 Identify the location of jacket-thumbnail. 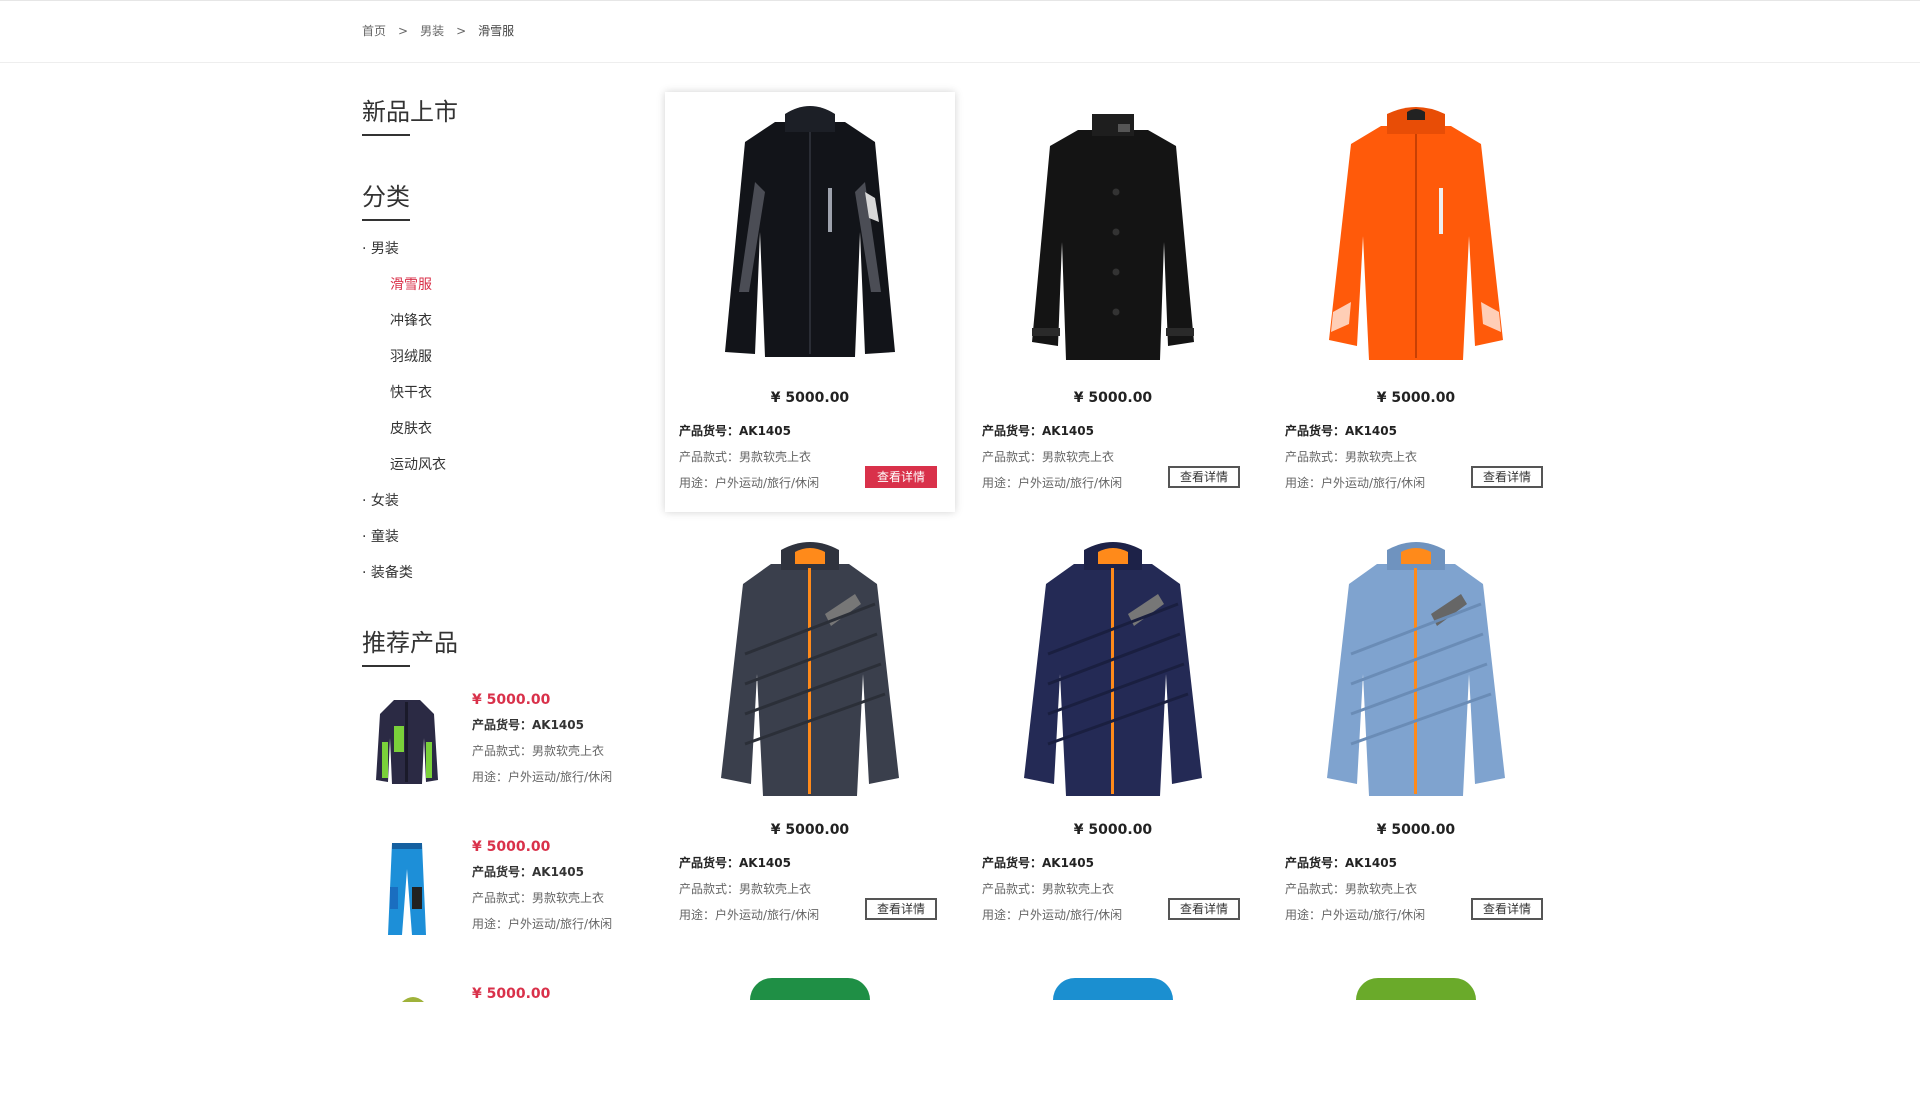
(407, 742).